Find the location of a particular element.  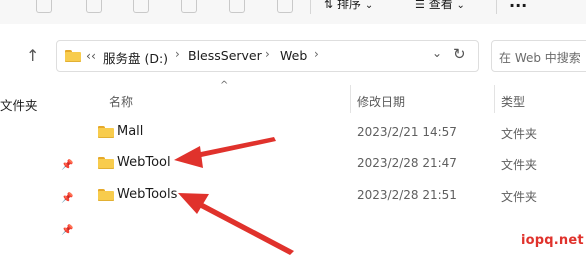

watermark-text: iopq.net is located at coordinates (552, 240).